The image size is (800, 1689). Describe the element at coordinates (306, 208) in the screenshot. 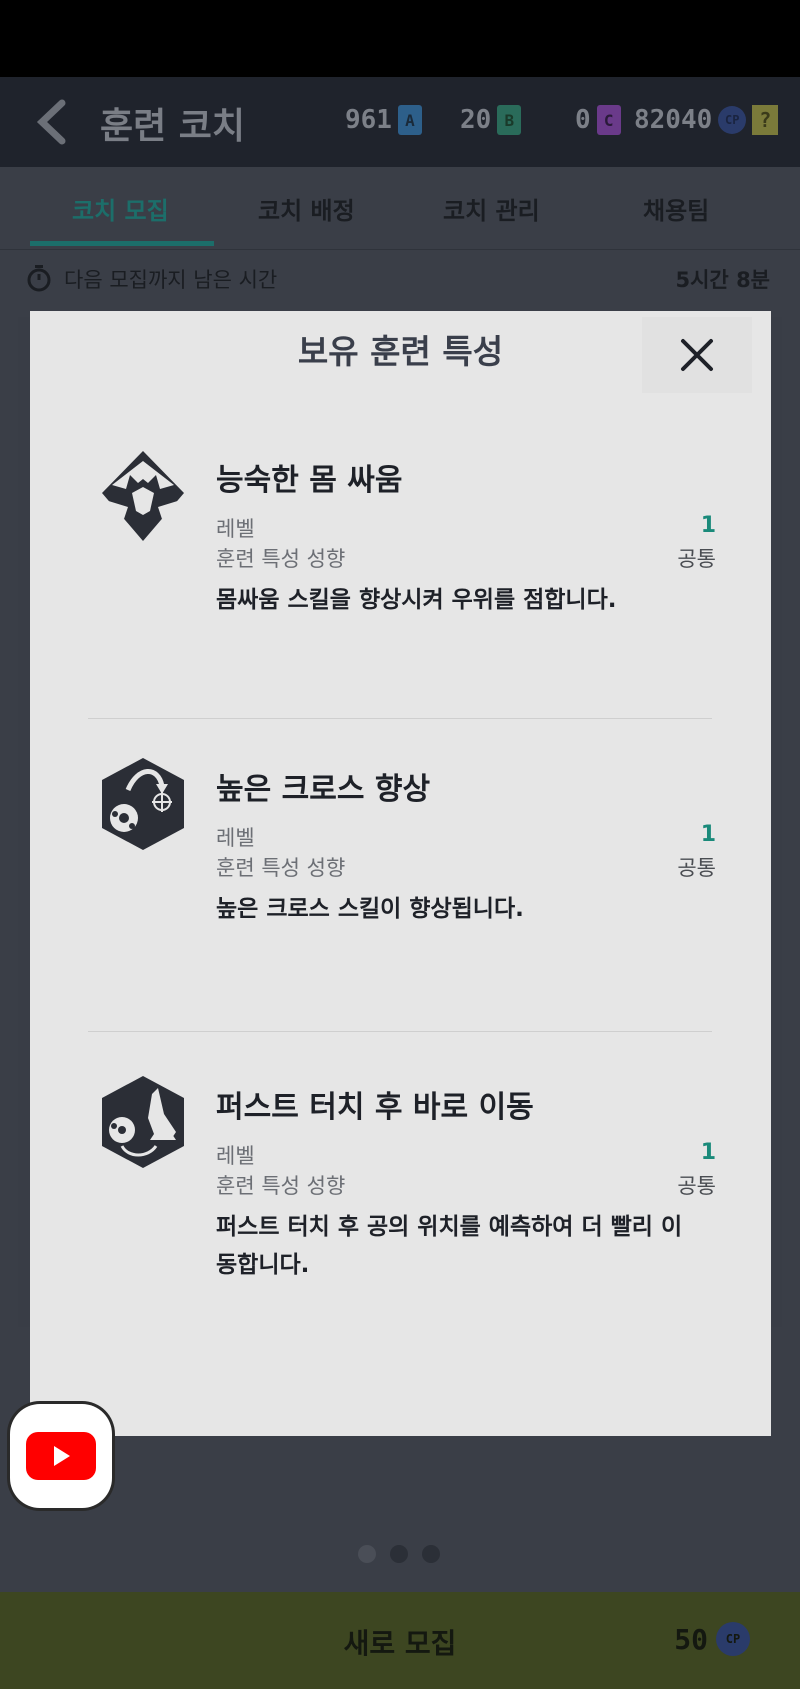

I see `tab-coach-assign: 코치 배정` at that location.